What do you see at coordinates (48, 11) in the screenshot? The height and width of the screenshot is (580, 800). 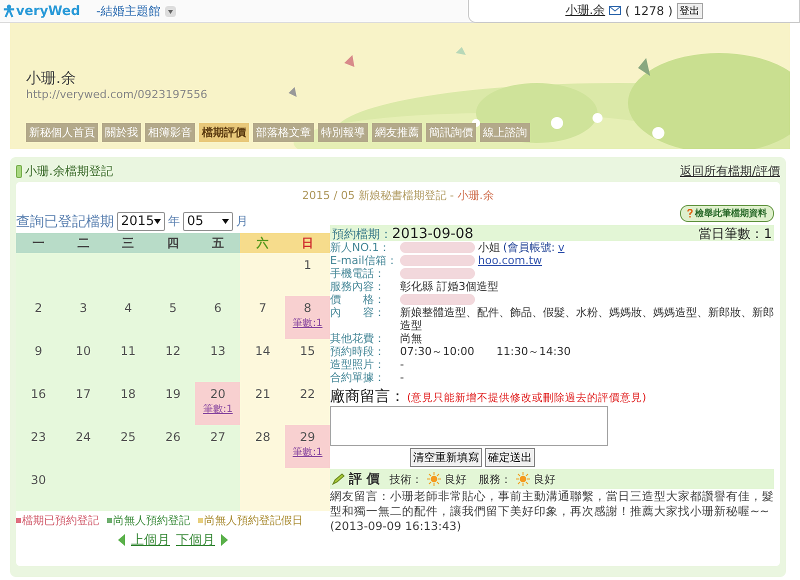 I see `logo-text: veryWed` at bounding box center [48, 11].